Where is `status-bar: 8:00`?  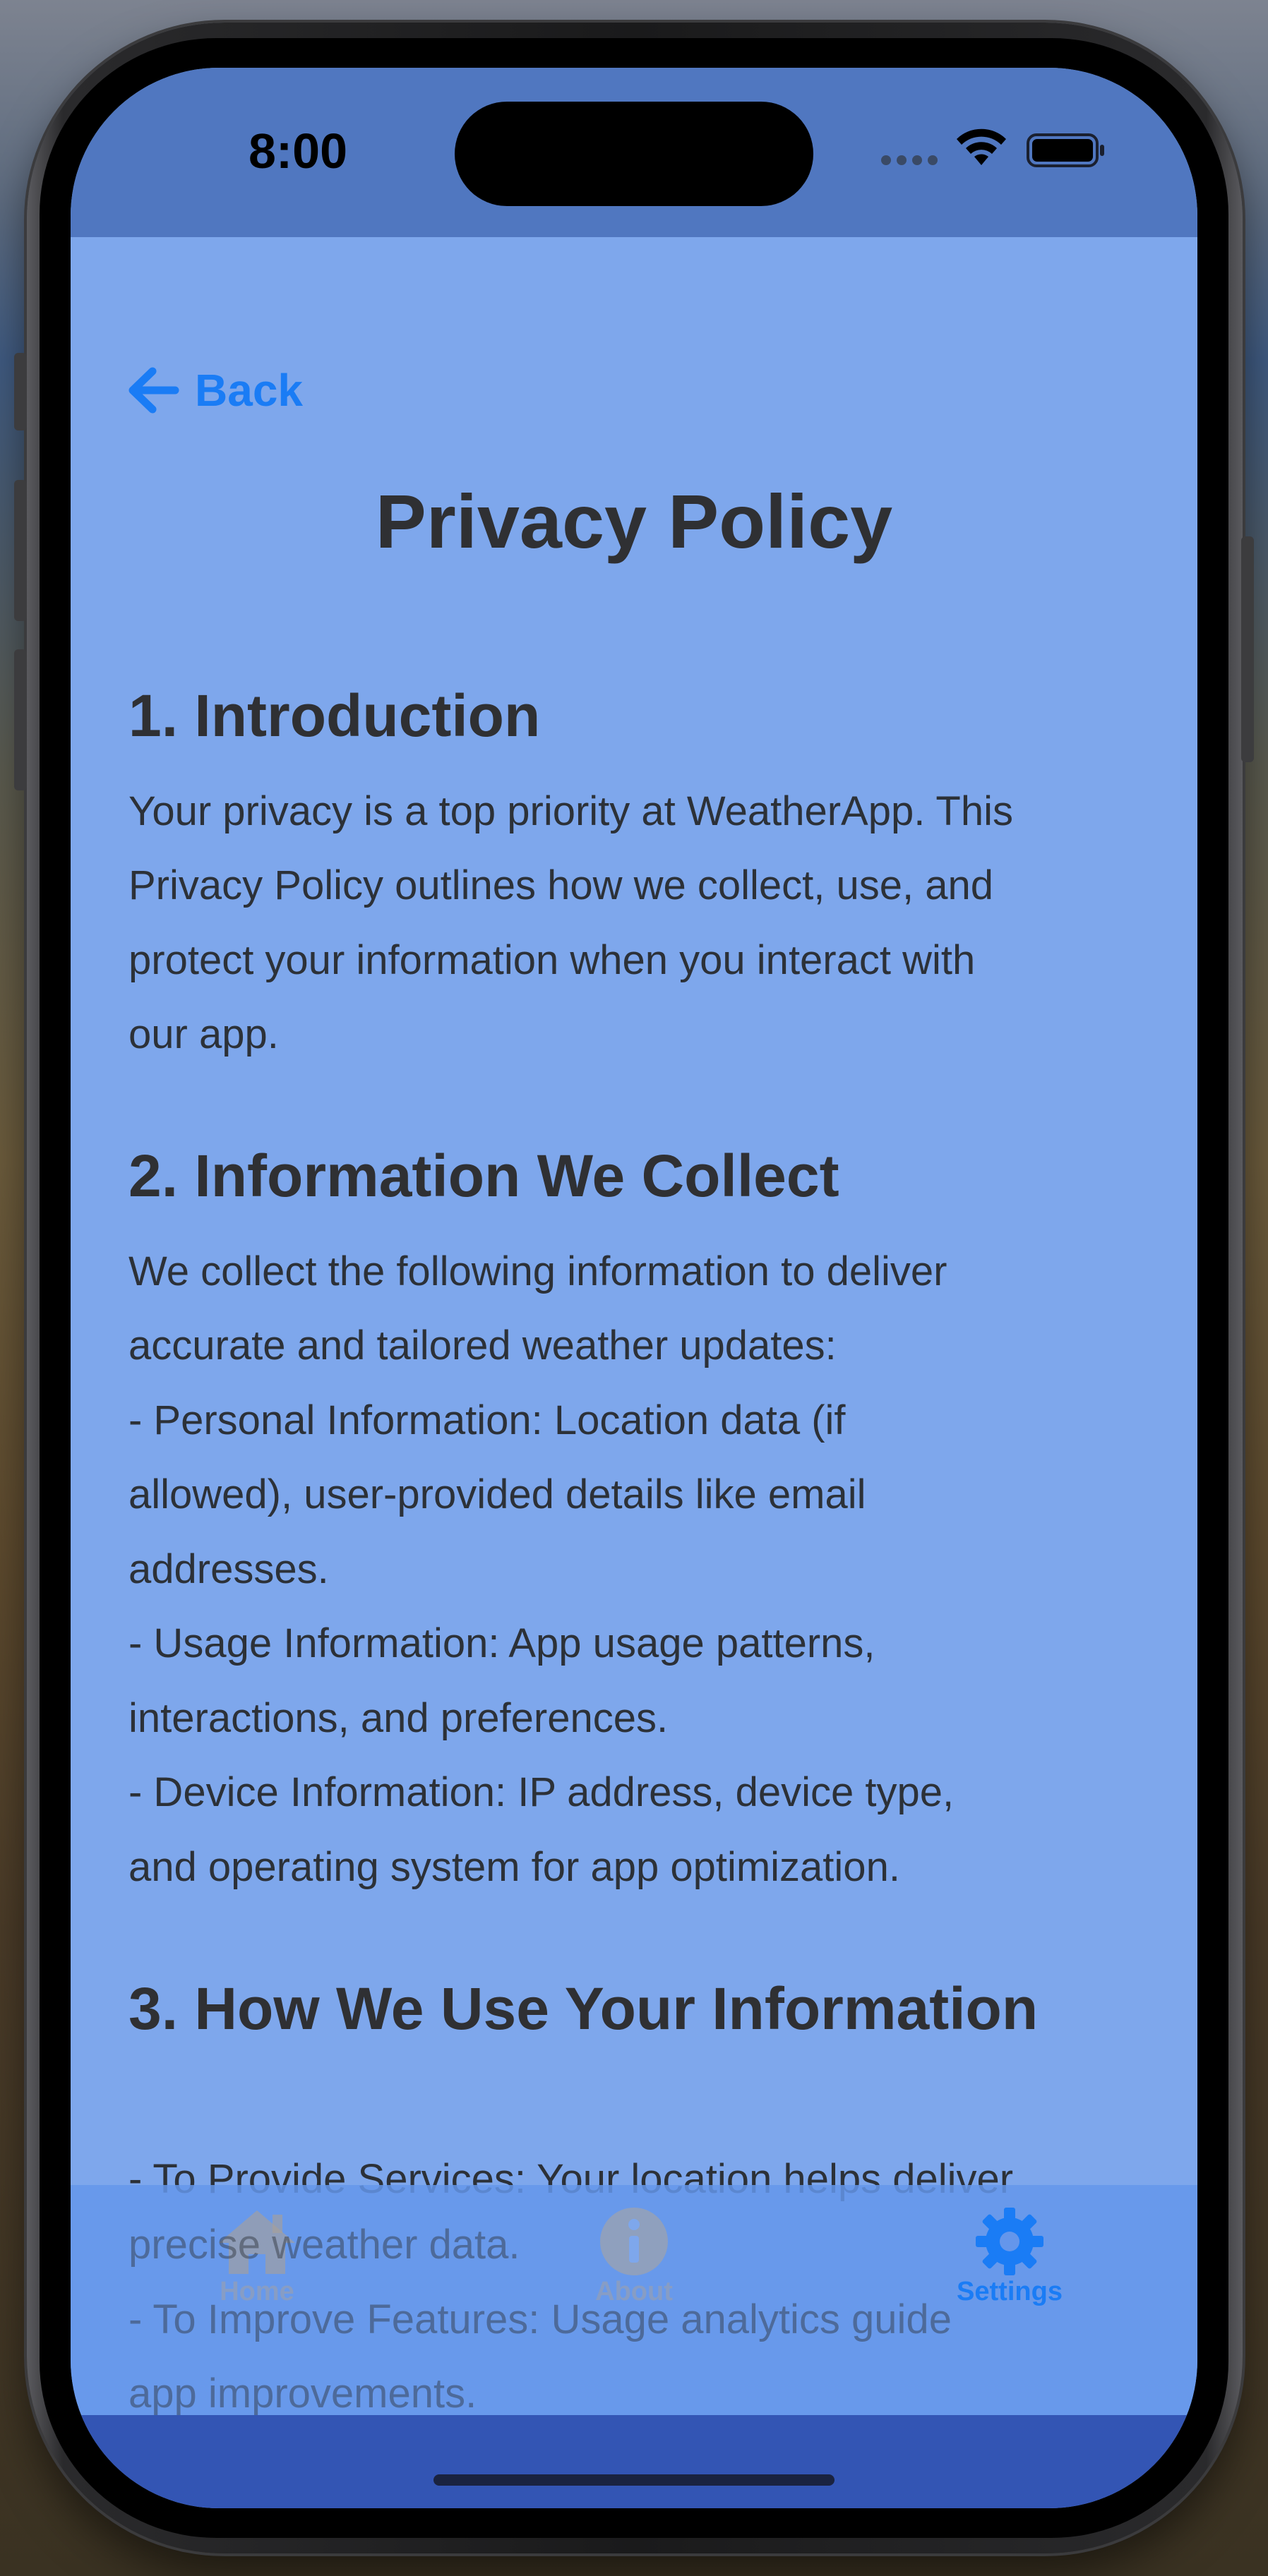 status-bar: 8:00 is located at coordinates (634, 152).